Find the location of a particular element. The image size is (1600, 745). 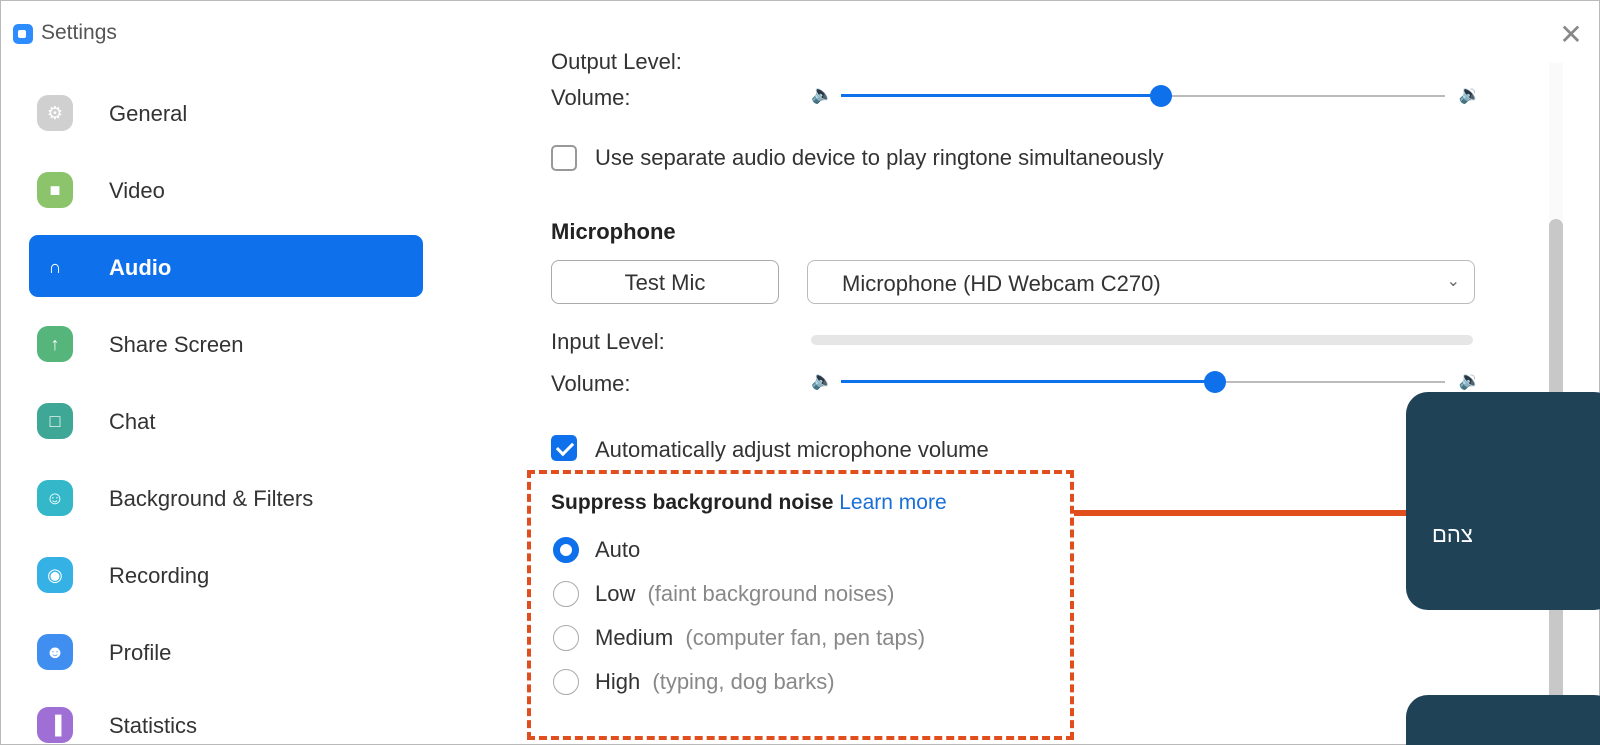

sidebar-item-label: Profile is located at coordinates (140, 652).